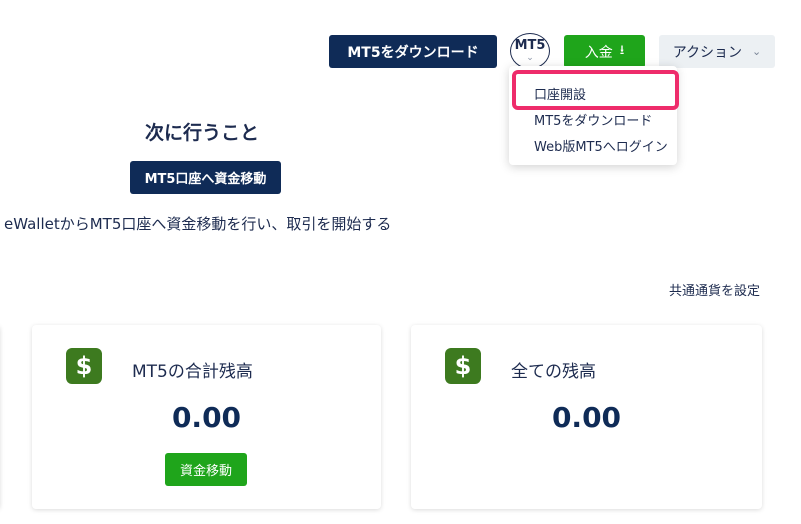 The height and width of the screenshot is (524, 801). Describe the element at coordinates (530, 45) in the screenshot. I see `mt5-switch-label: MT5` at that location.